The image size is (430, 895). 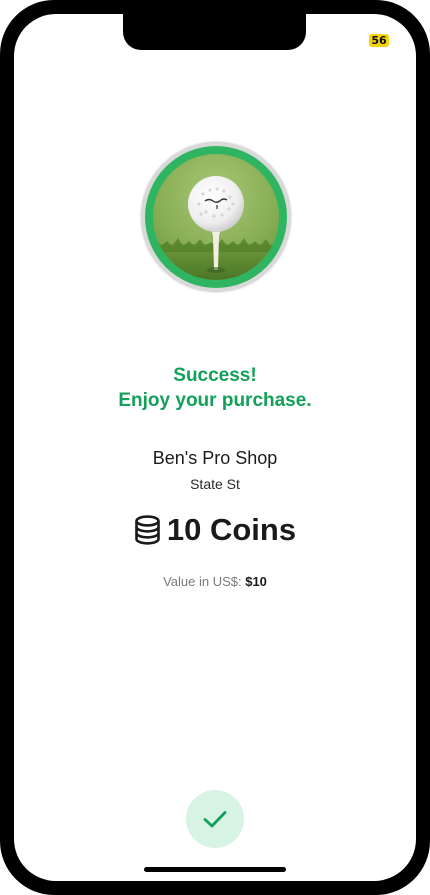 I want to click on shop-name: Ben's Pro Shop, so click(x=215, y=458).